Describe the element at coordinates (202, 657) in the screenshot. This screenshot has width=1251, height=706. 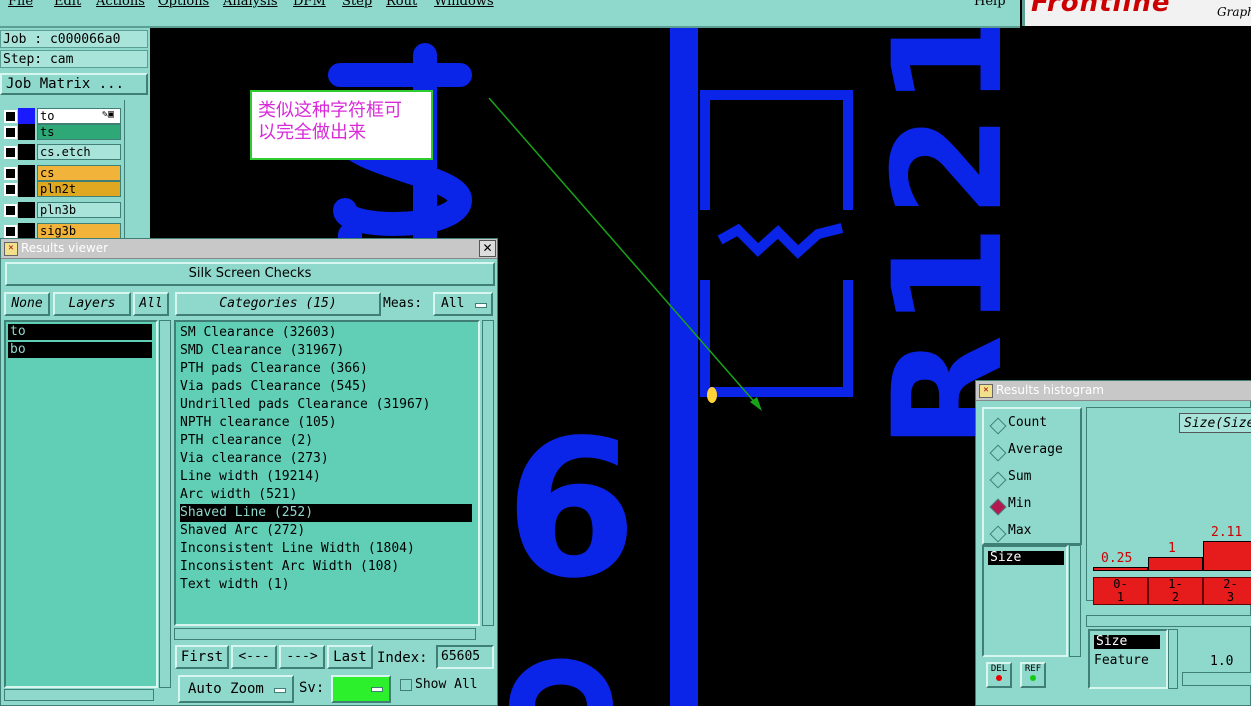
I see `first-button: First` at that location.